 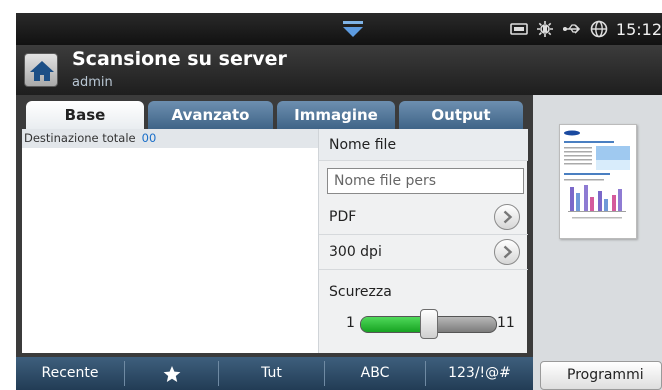 I want to click on resolution-arrow-button, so click(x=507, y=252).